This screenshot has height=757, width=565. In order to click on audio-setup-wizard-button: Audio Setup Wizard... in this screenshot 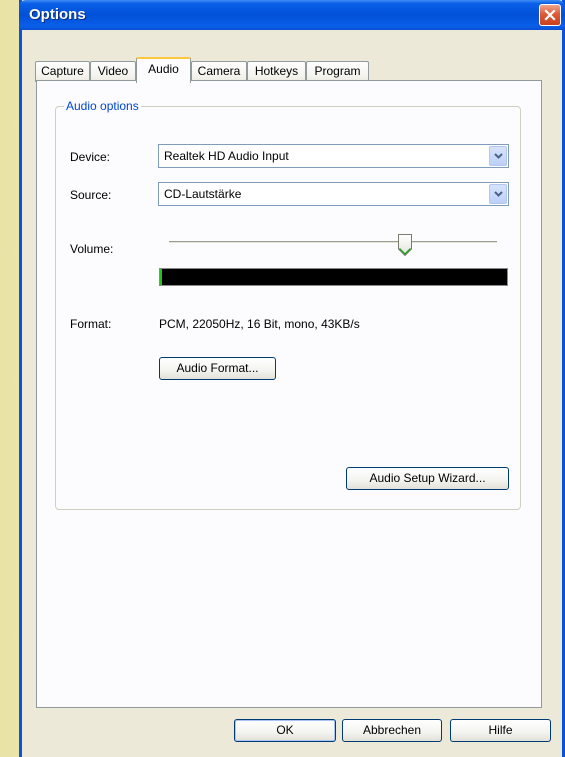, I will do `click(427, 478)`.